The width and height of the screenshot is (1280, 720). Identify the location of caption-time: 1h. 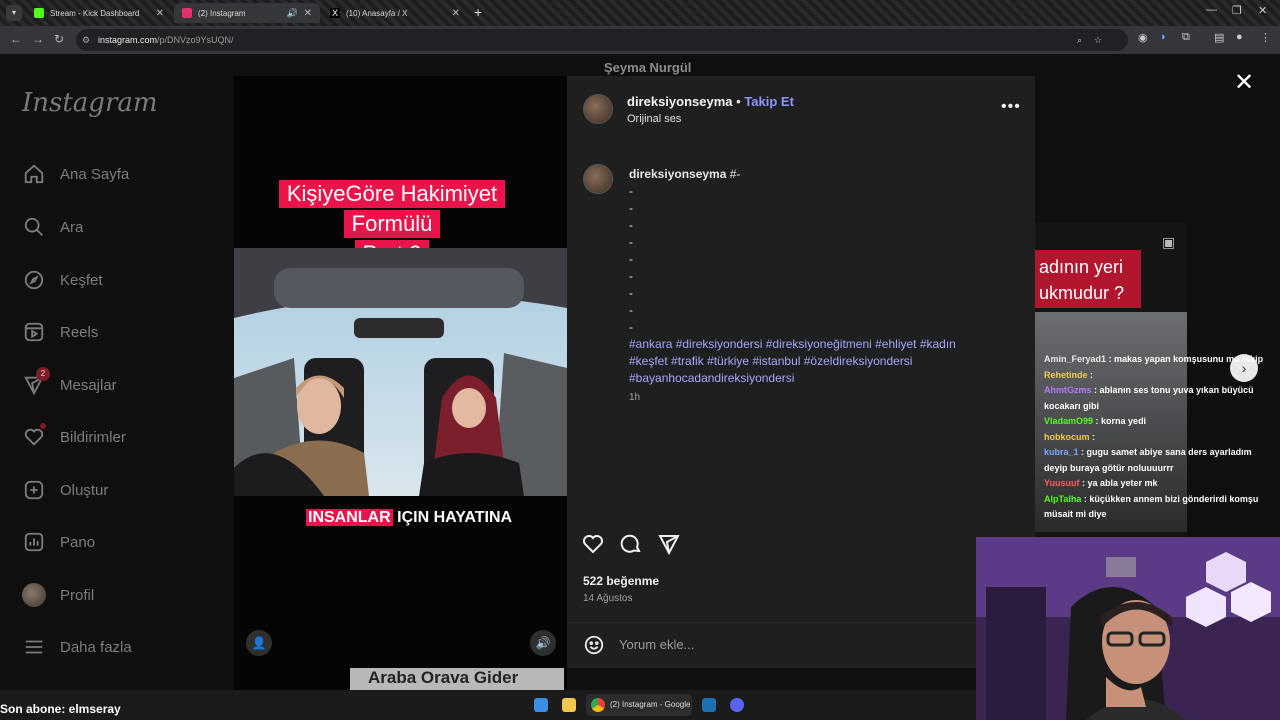
(634, 397).